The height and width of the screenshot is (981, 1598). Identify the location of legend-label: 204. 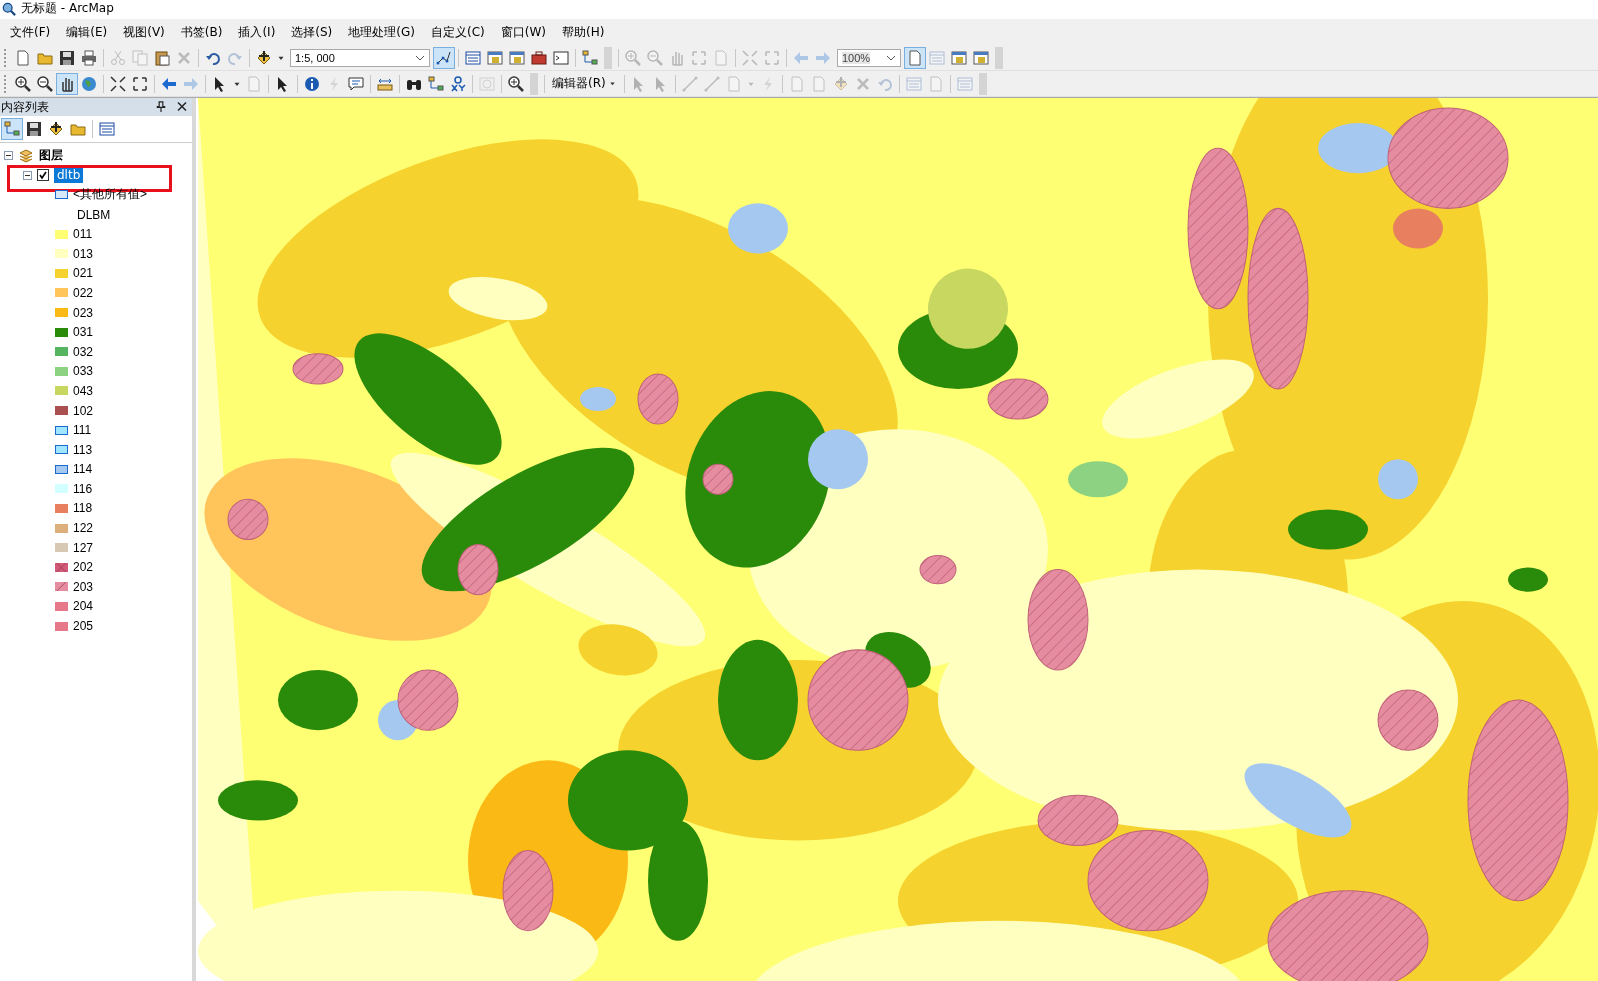
(83, 606).